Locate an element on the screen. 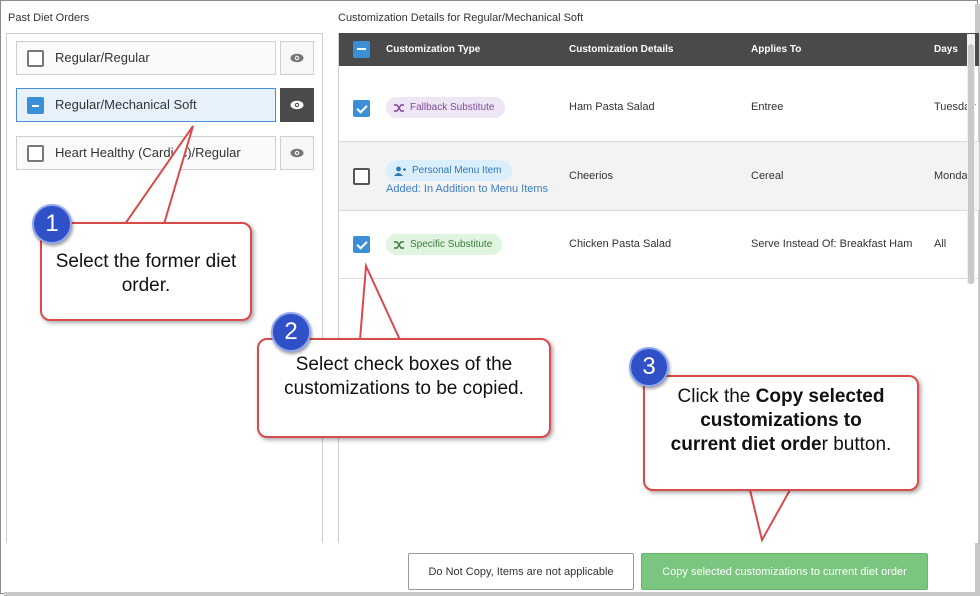 This screenshot has height=596, width=980. diet-order-row: Heart Healthy (Cardiac)/Regular is located at coordinates (146, 153).